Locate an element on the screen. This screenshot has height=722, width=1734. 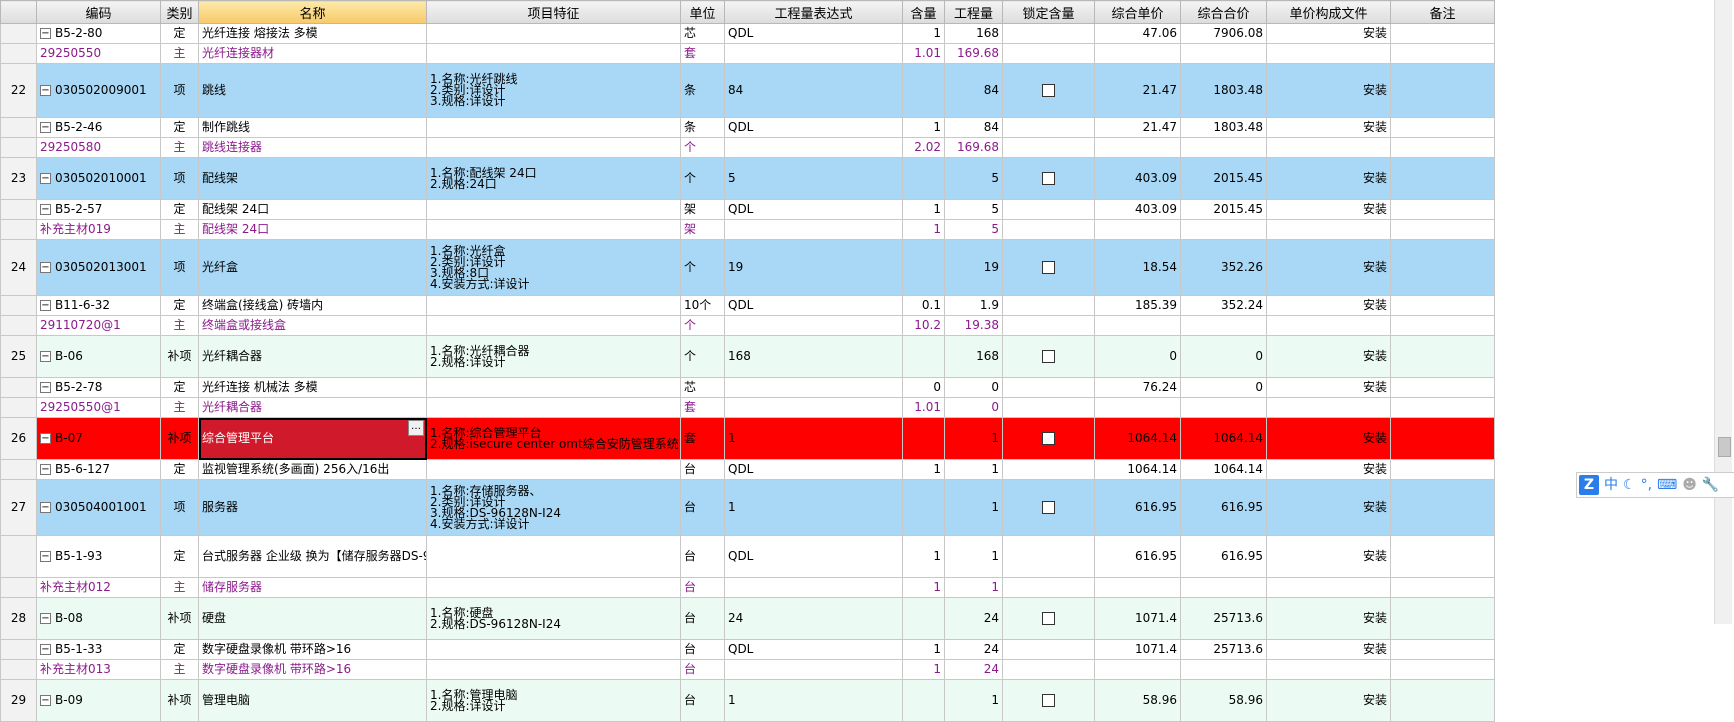
cell-total: 616.95 is located at coordinates (1223, 556).